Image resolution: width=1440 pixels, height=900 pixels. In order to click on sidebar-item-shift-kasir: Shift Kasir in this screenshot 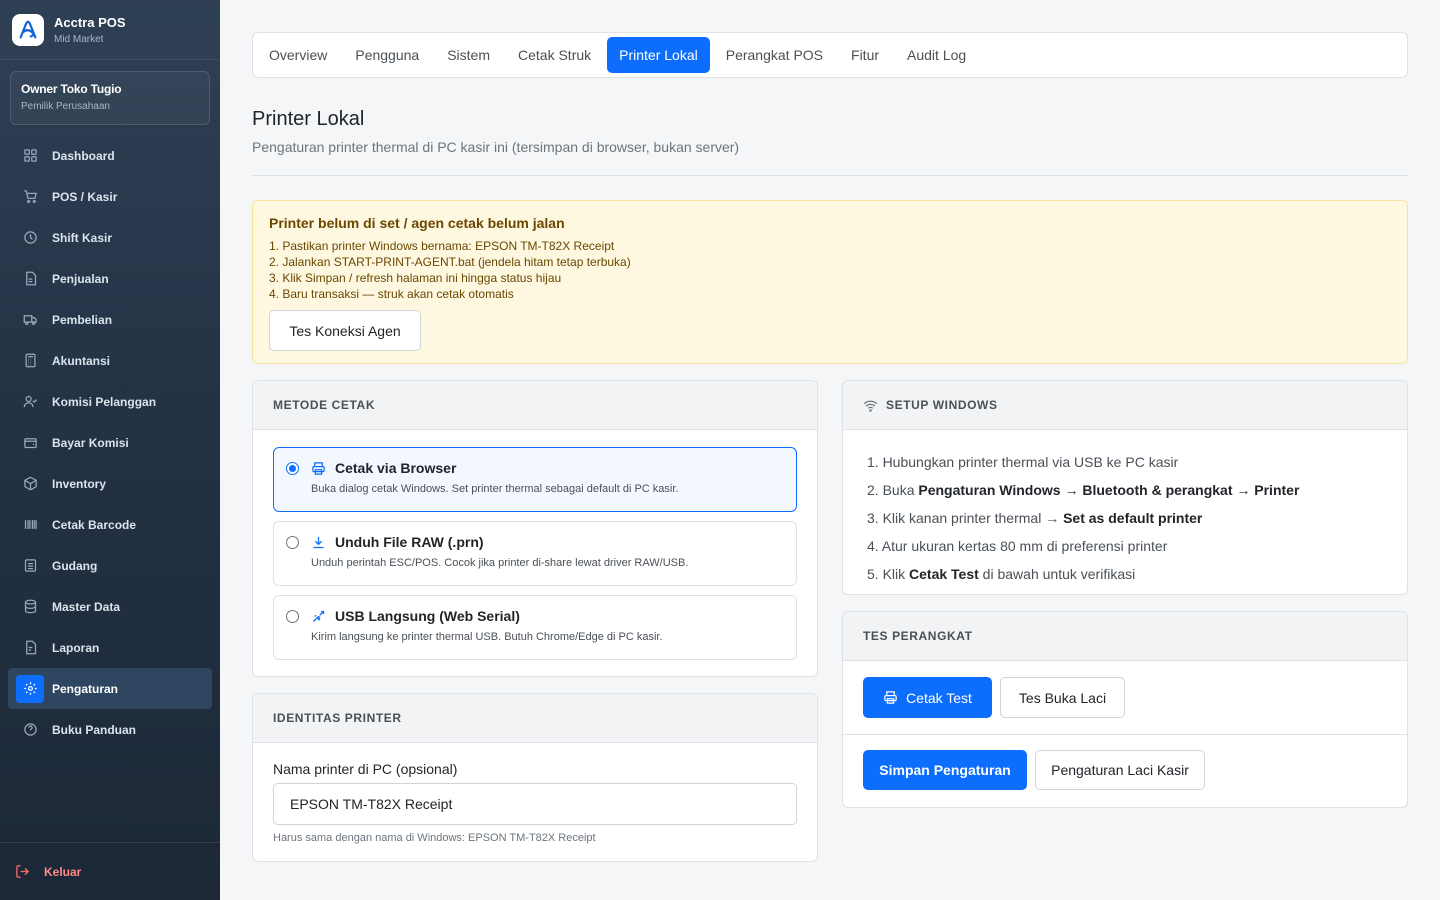, I will do `click(110, 237)`.